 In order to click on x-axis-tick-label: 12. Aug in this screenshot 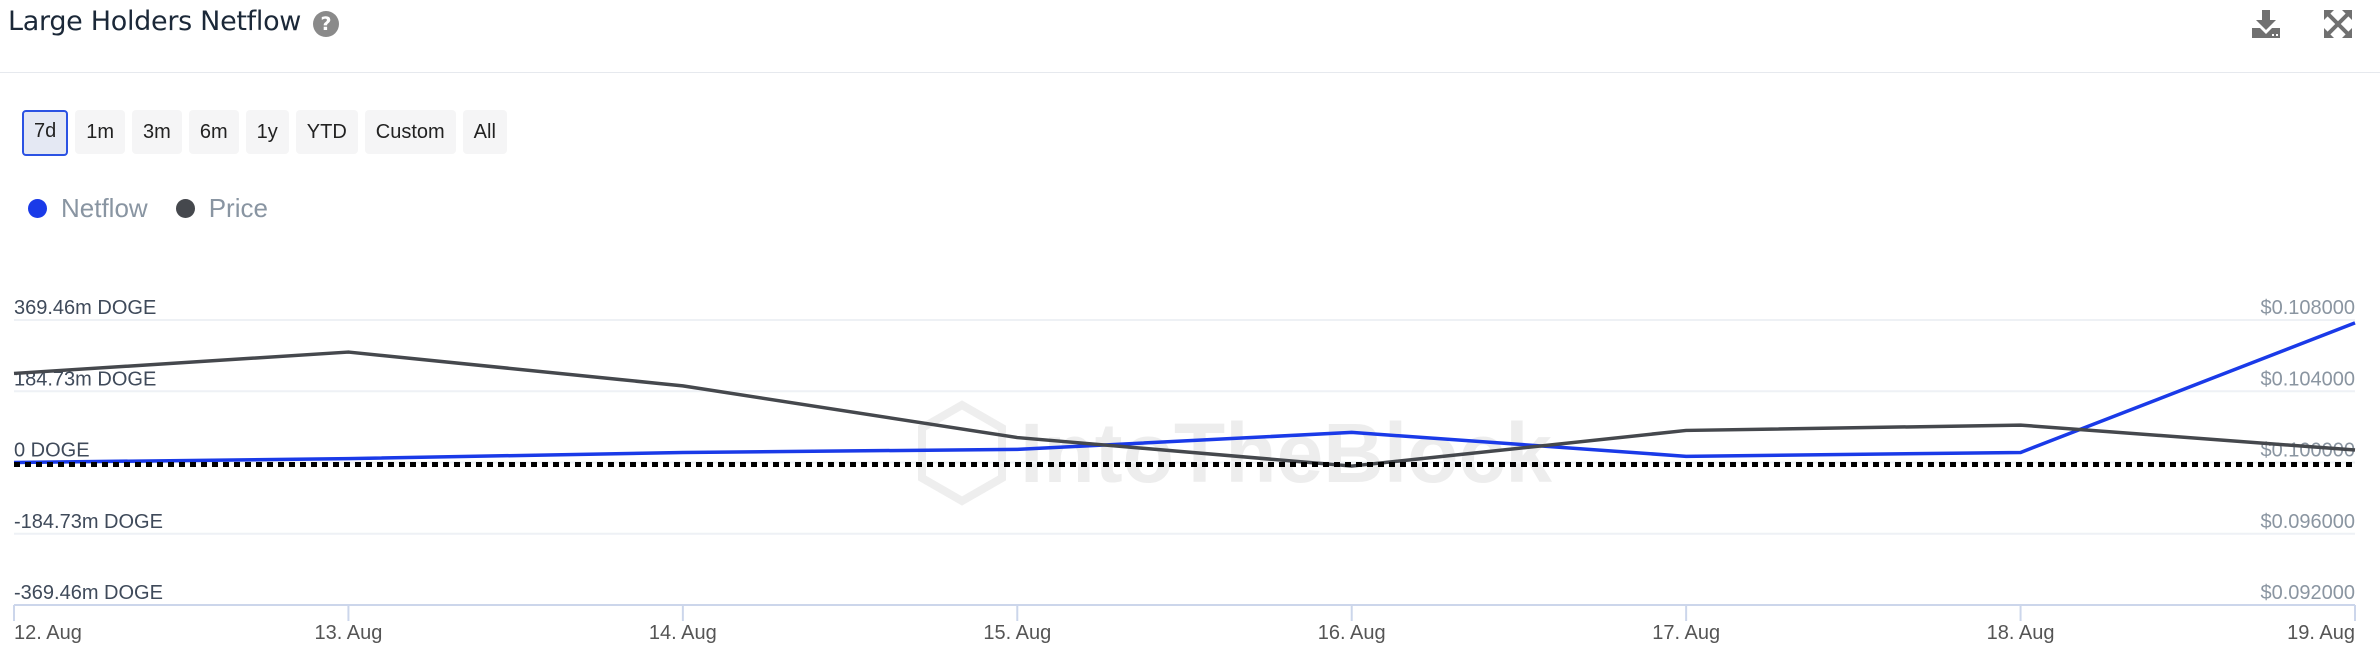, I will do `click(48, 633)`.